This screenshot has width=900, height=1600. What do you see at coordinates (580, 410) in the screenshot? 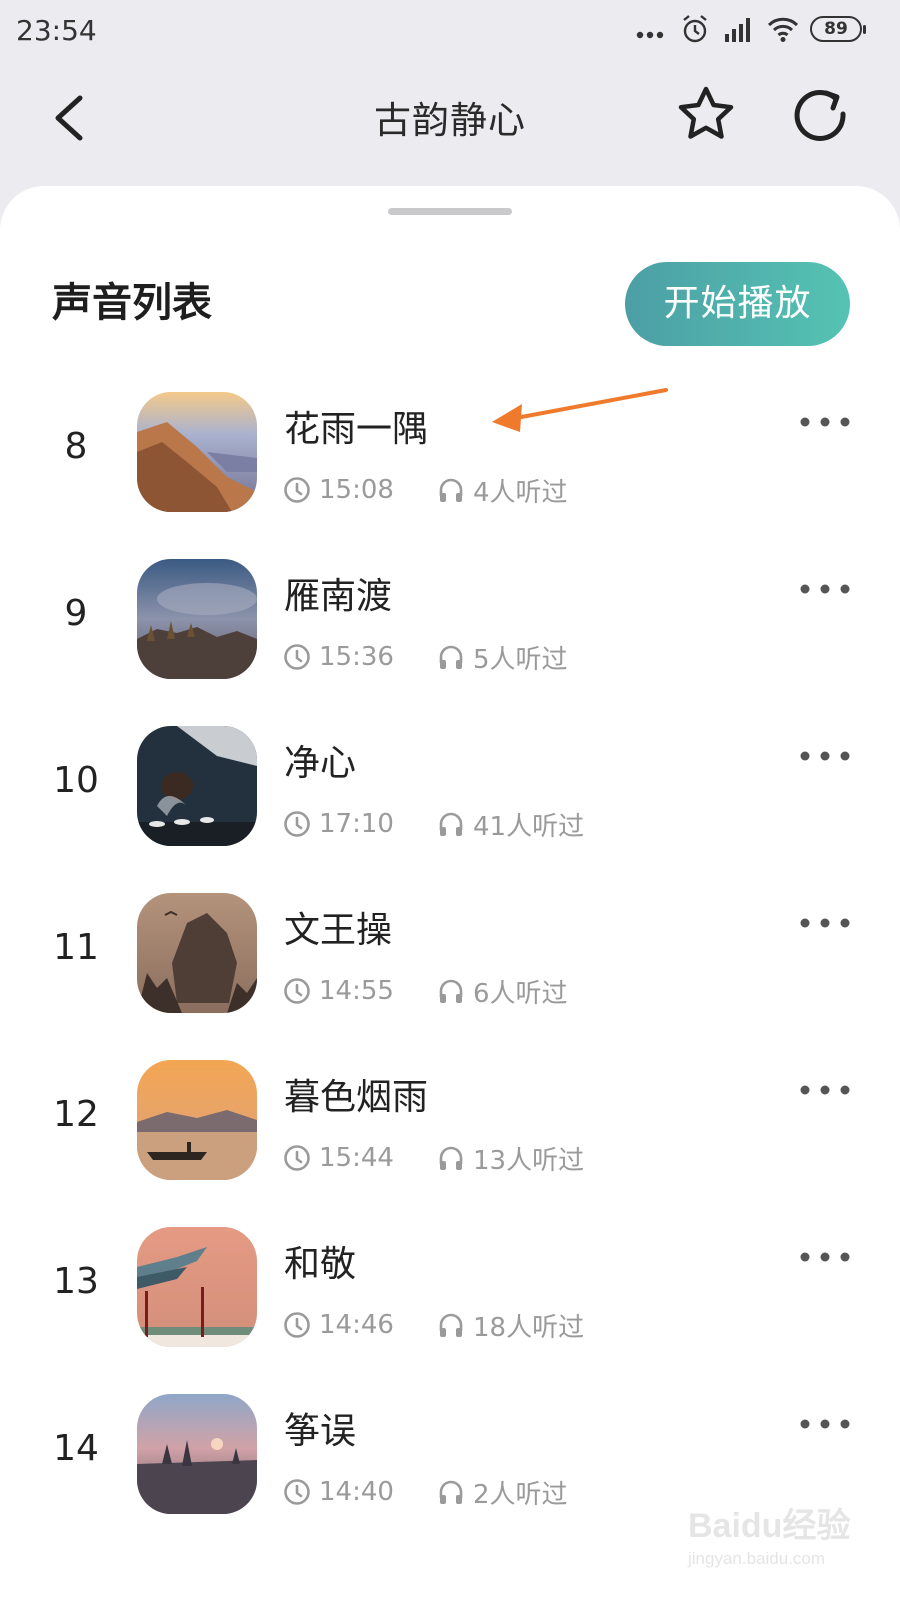
I see `annotation-arrow-icon` at bounding box center [580, 410].